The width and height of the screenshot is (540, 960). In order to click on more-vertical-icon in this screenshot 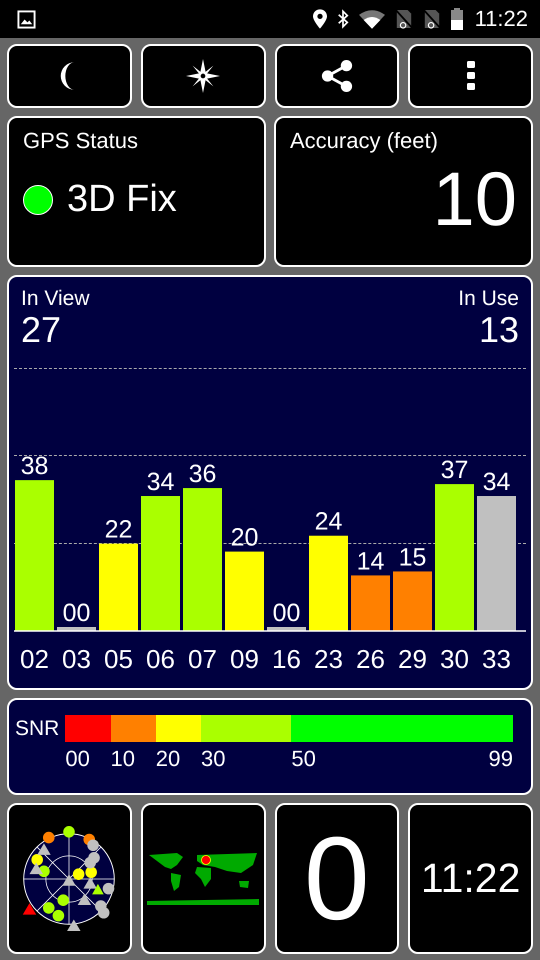, I will do `click(470, 76)`.